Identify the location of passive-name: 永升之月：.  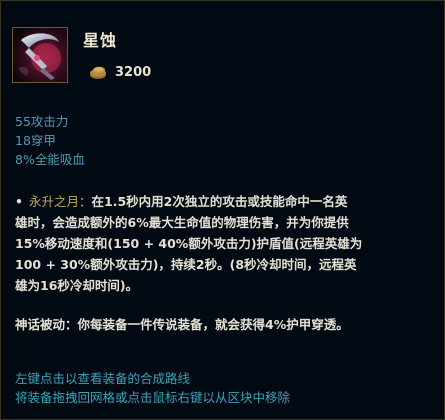
(60, 201).